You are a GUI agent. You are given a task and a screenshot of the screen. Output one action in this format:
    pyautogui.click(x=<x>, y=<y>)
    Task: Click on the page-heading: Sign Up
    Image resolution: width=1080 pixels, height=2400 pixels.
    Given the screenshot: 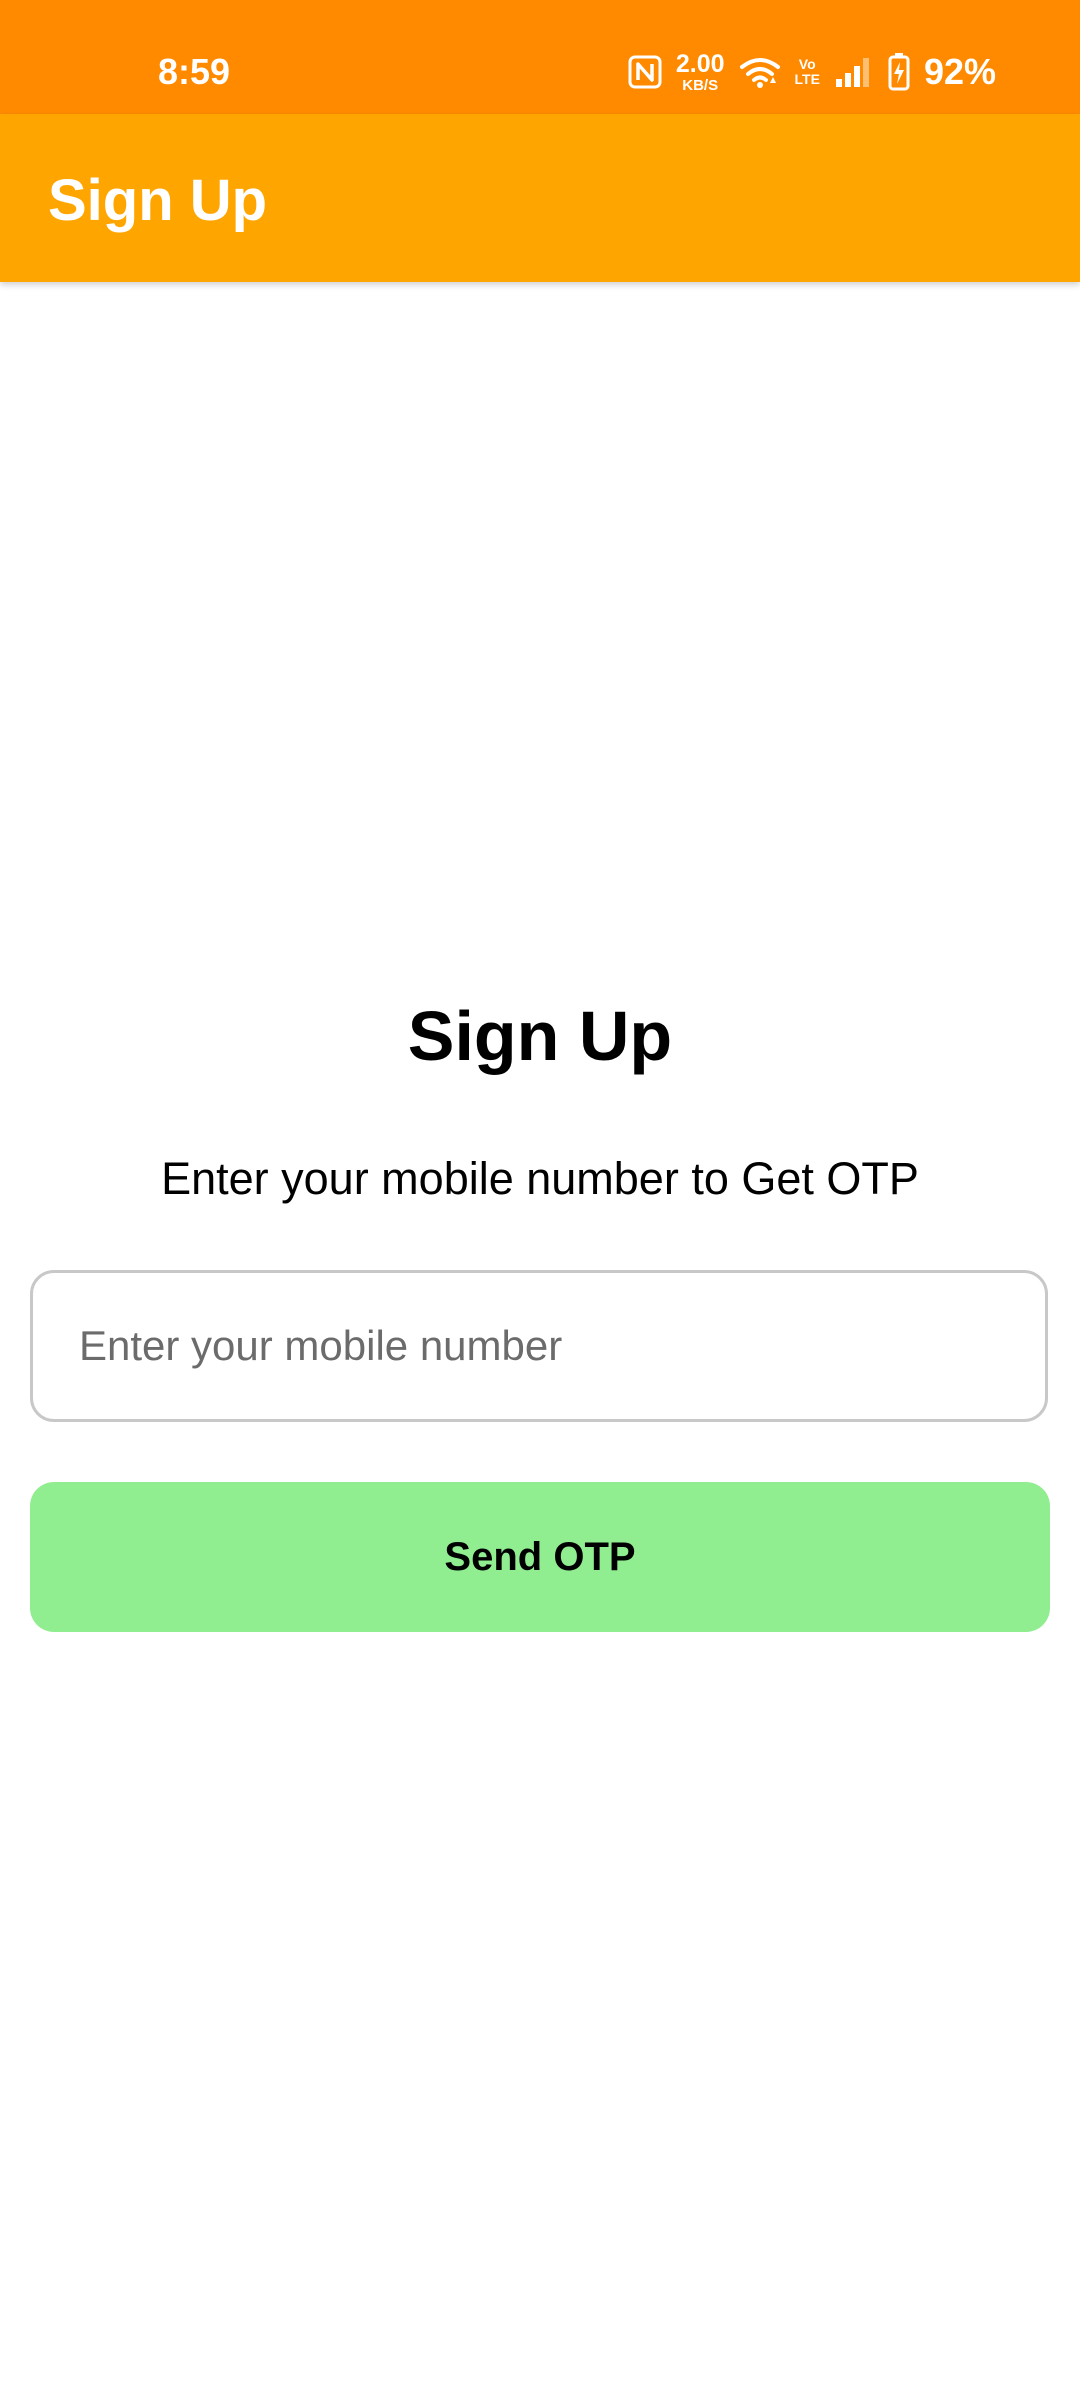 What is the action you would take?
    pyautogui.click(x=540, y=1036)
    